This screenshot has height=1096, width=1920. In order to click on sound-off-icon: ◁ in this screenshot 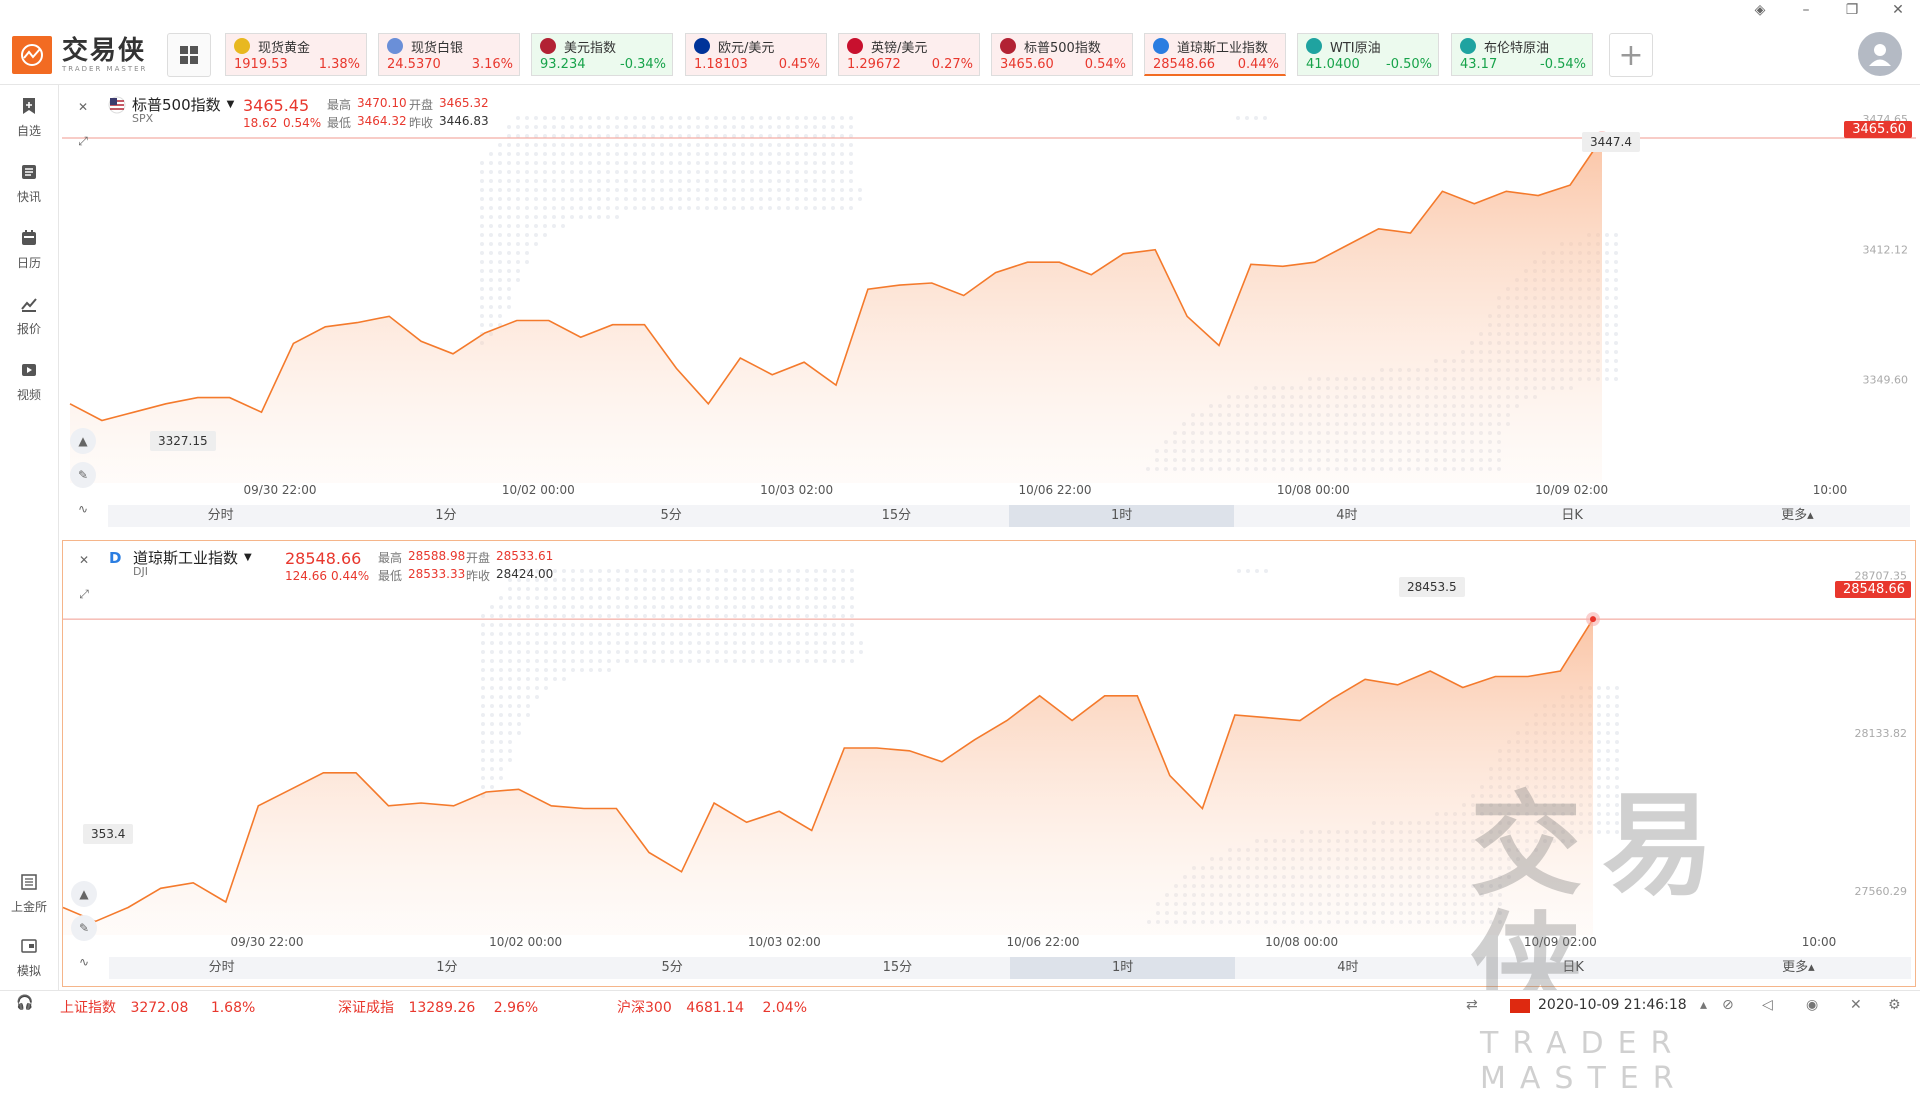, I will do `click(1767, 1005)`.